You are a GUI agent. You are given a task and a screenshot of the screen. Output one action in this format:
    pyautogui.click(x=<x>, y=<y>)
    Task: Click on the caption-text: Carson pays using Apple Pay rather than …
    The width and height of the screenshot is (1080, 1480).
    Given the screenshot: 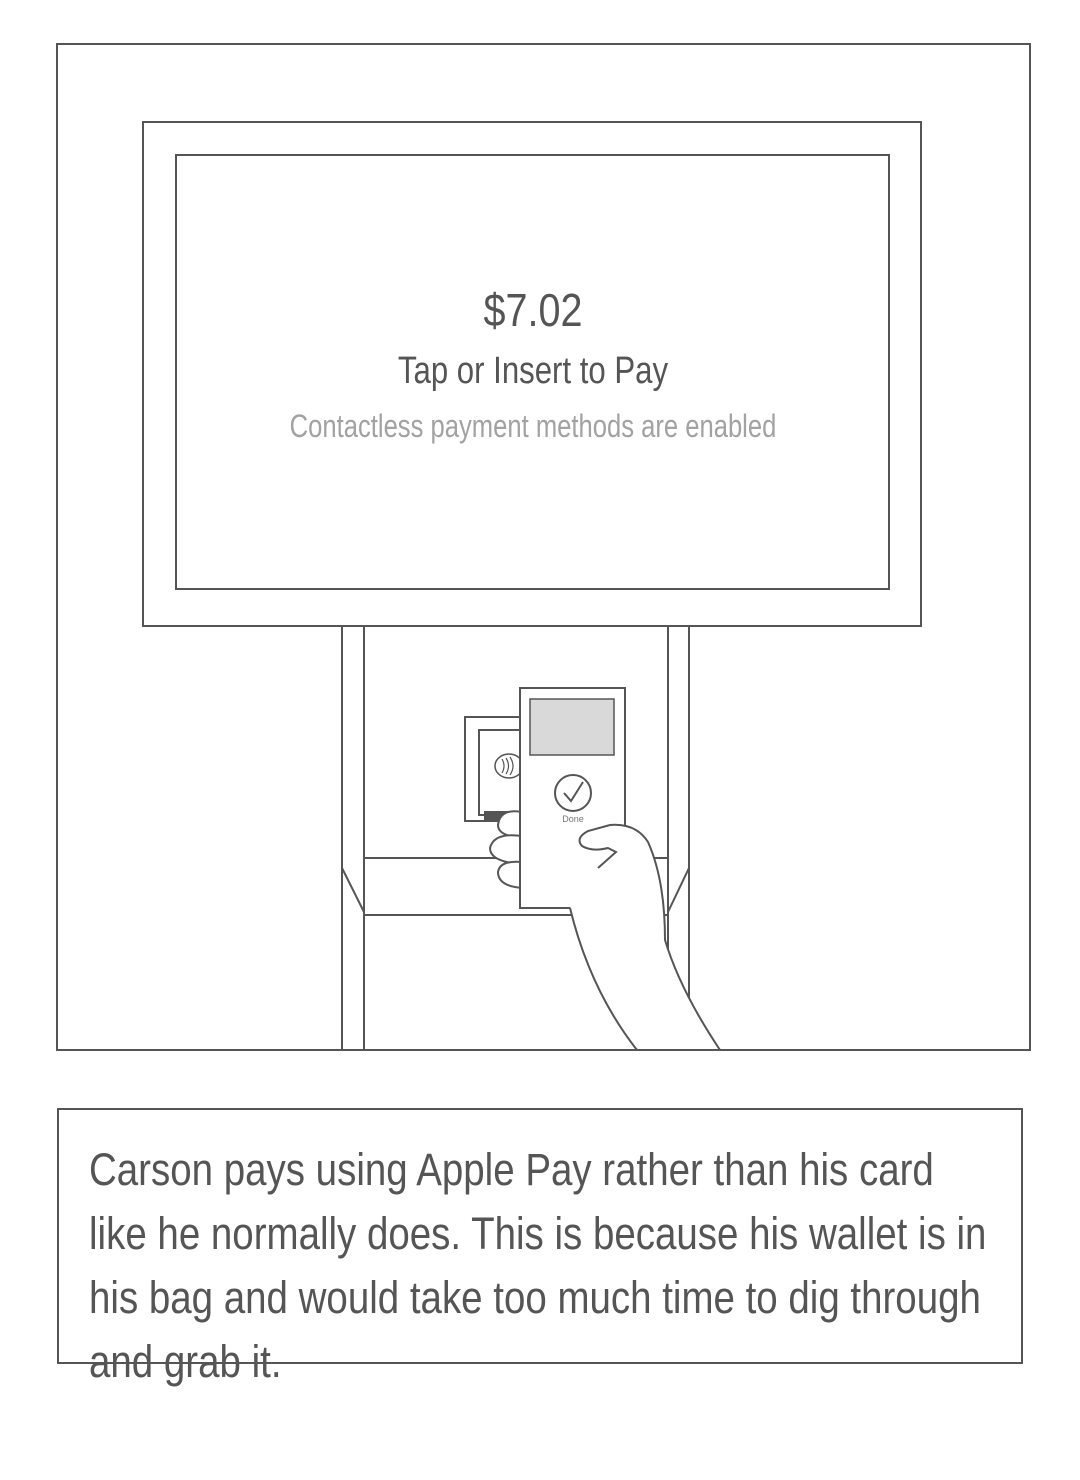 What is the action you would take?
    pyautogui.click(x=538, y=1265)
    